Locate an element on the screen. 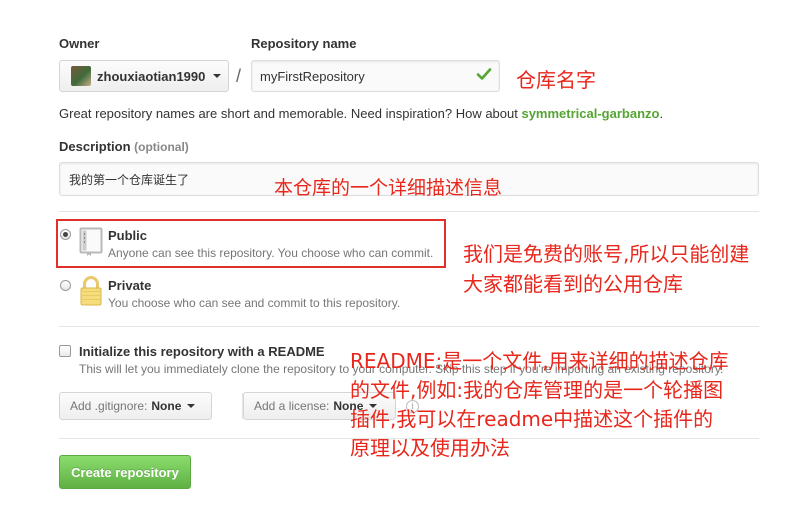  description-label-row: Description (optional) is located at coordinates (124, 146).